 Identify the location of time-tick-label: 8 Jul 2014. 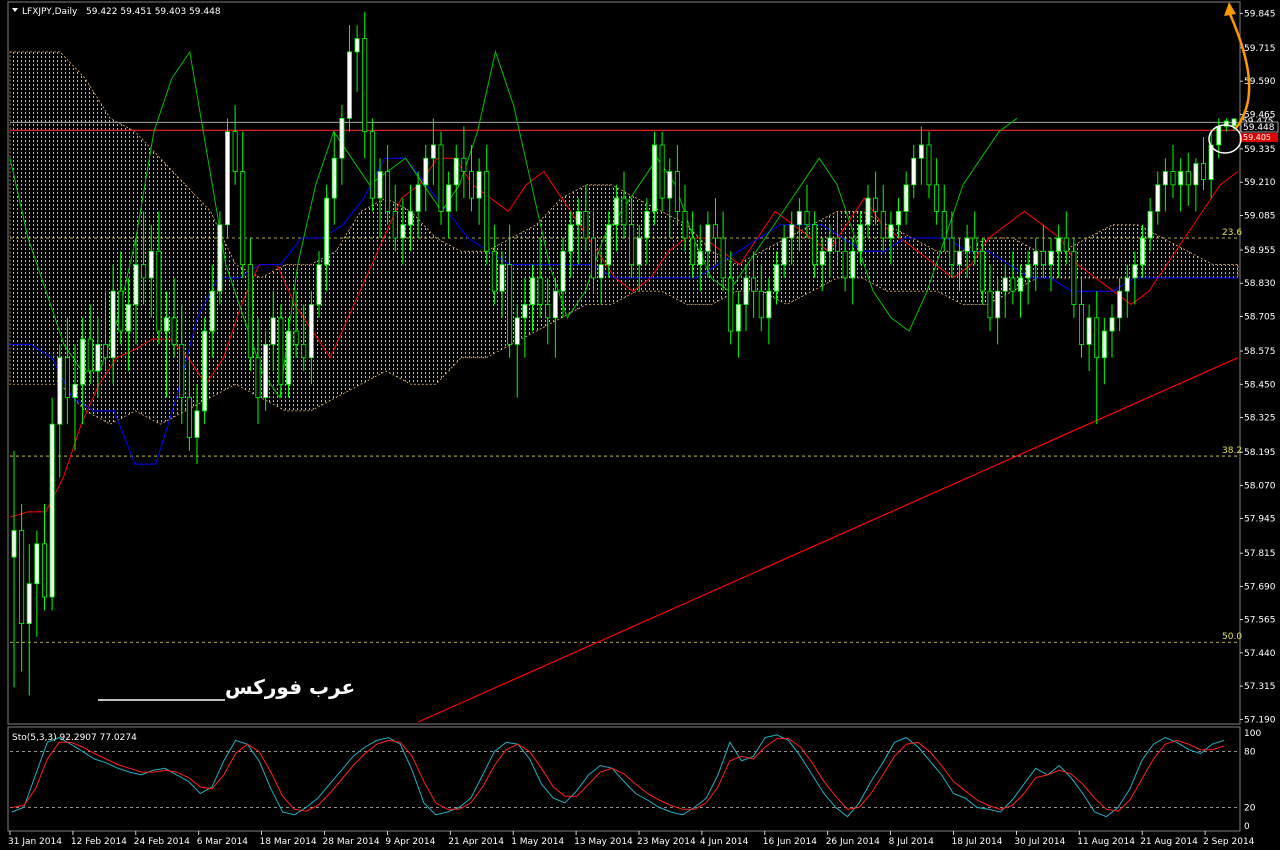
(911, 842).